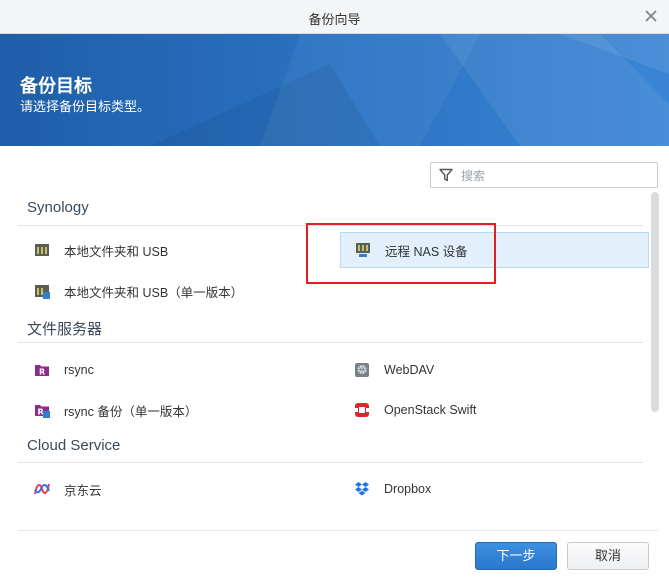 This screenshot has width=669, height=578. What do you see at coordinates (58, 207) in the screenshot?
I see `section-title: Synology` at bounding box center [58, 207].